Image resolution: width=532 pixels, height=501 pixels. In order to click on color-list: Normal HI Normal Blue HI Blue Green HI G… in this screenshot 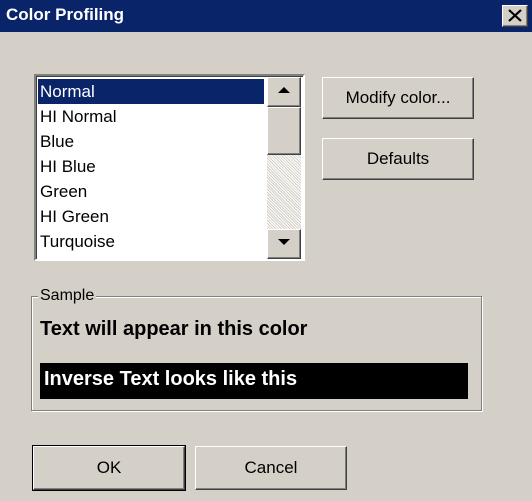, I will do `click(151, 166)`.